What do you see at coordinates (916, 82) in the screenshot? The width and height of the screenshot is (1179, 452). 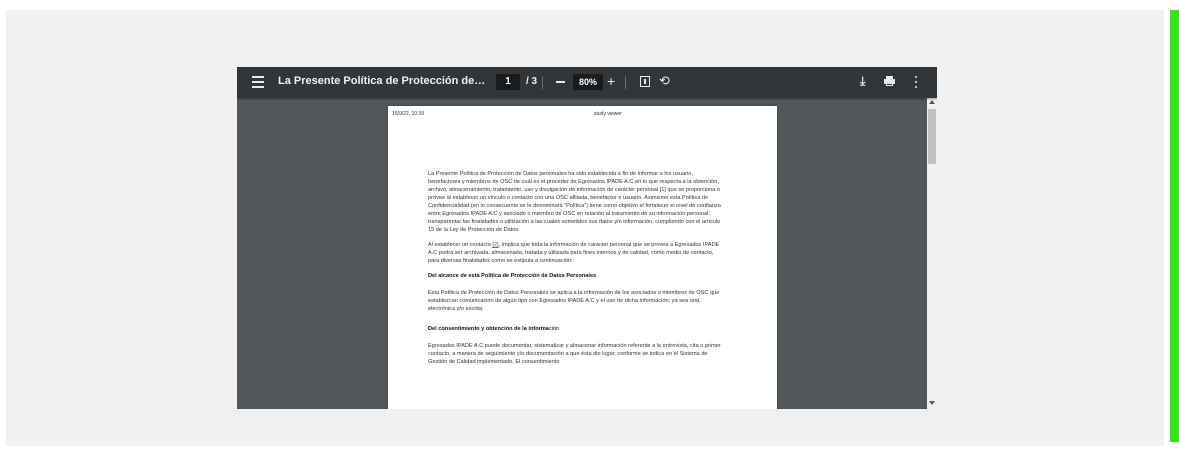 I see `more-options-icon` at bounding box center [916, 82].